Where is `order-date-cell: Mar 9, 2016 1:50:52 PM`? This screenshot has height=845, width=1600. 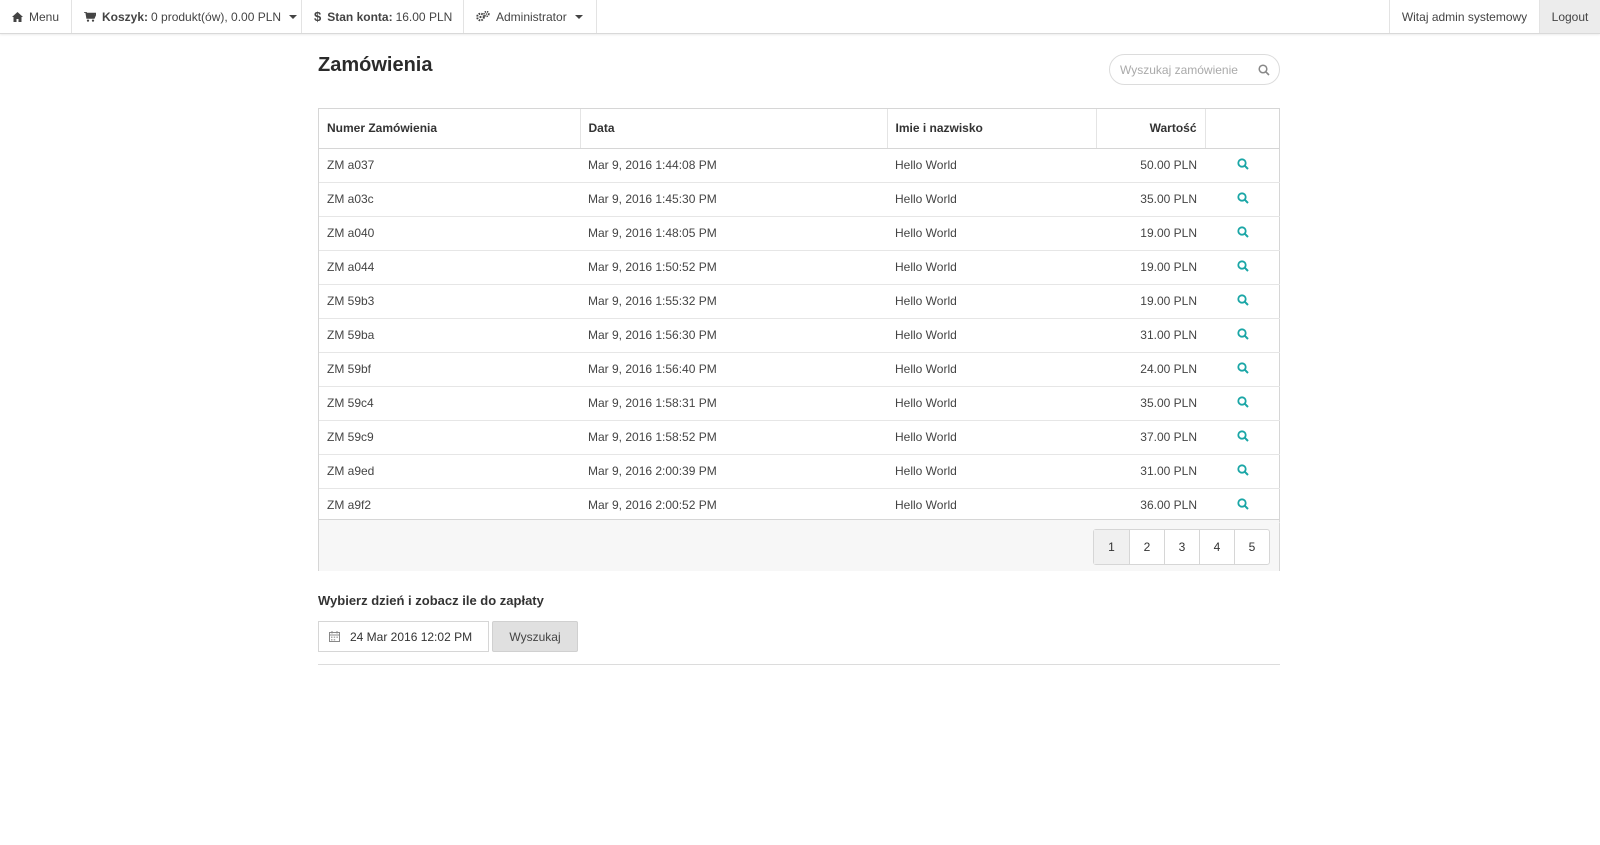
order-date-cell: Mar 9, 2016 1:50:52 PM is located at coordinates (733, 267).